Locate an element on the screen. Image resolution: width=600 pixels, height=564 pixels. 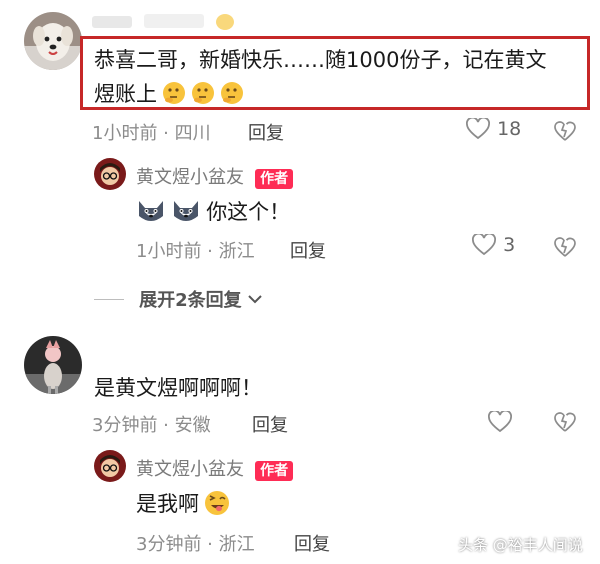
chevron-down-icon is located at coordinates (255, 299).